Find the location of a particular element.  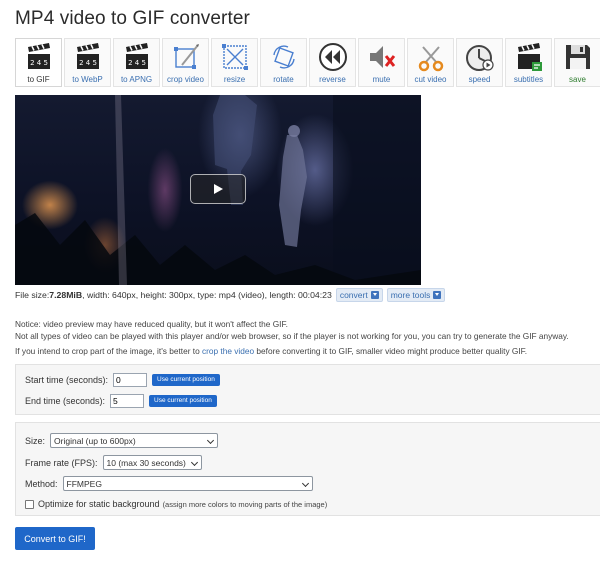

method-label: Method: is located at coordinates (41, 483).